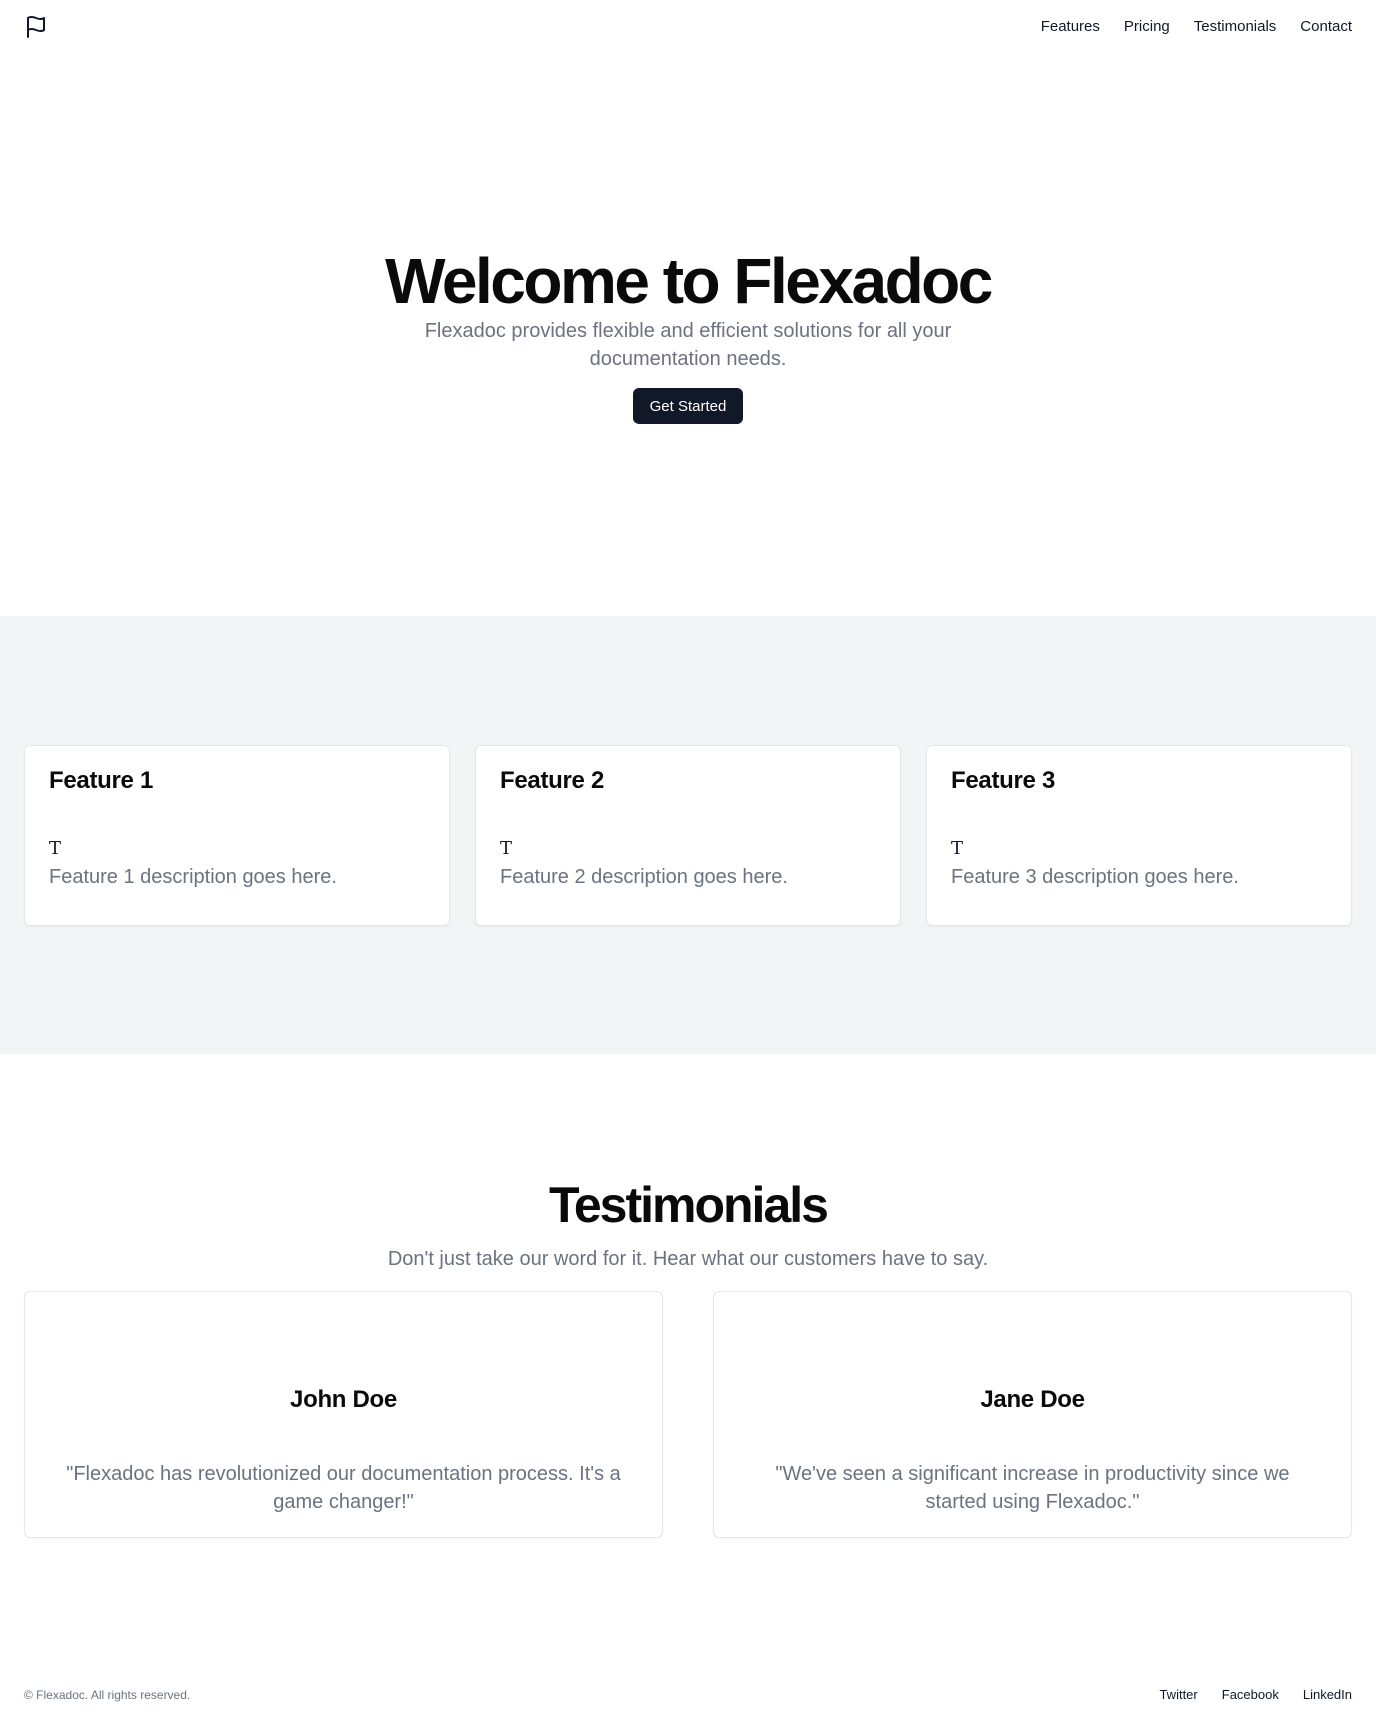 The height and width of the screenshot is (1723, 1376). What do you see at coordinates (552, 780) in the screenshot?
I see `feature-title: Feature 2` at bounding box center [552, 780].